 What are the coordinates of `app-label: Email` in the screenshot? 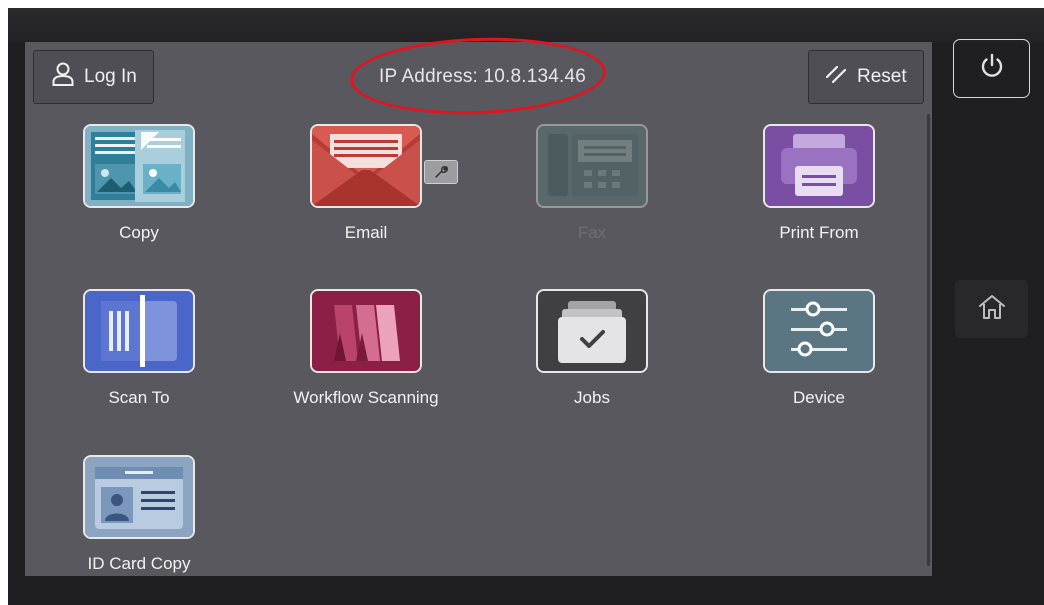 It's located at (366, 232).